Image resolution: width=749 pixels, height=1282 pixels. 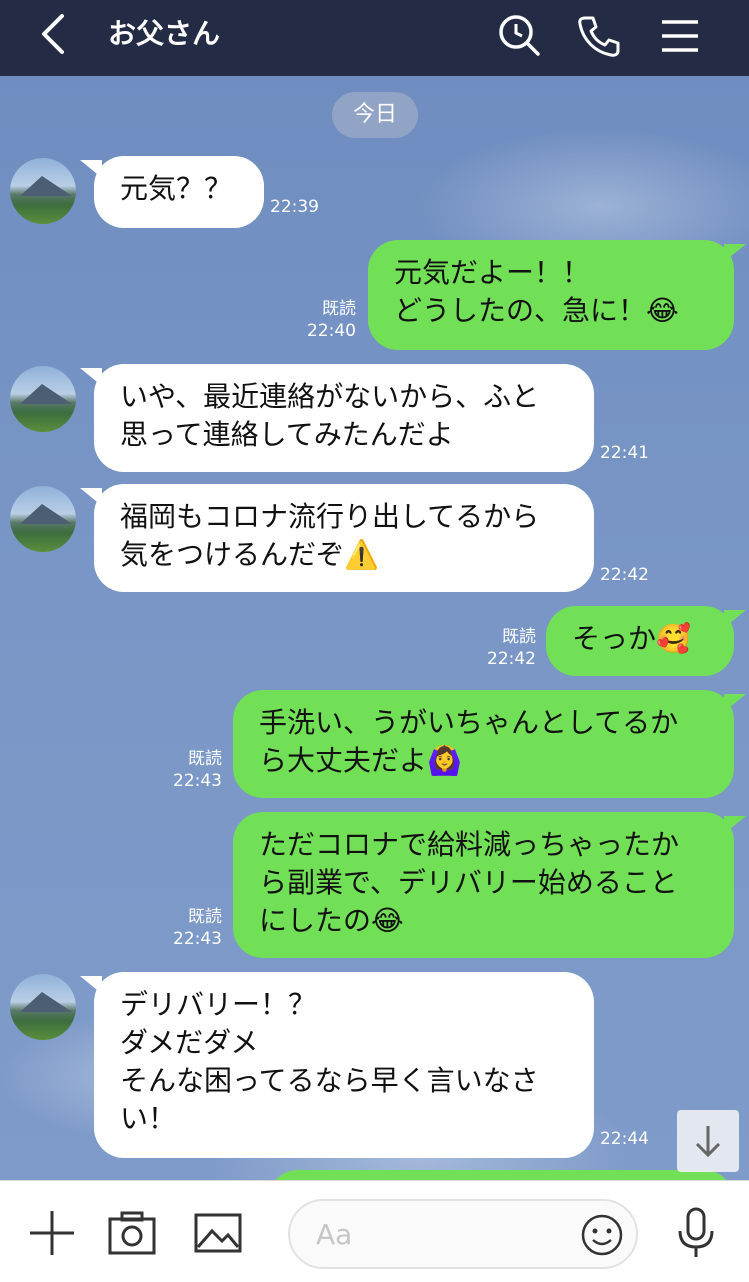 I want to click on chat-title: お父さん, so click(x=164, y=33).